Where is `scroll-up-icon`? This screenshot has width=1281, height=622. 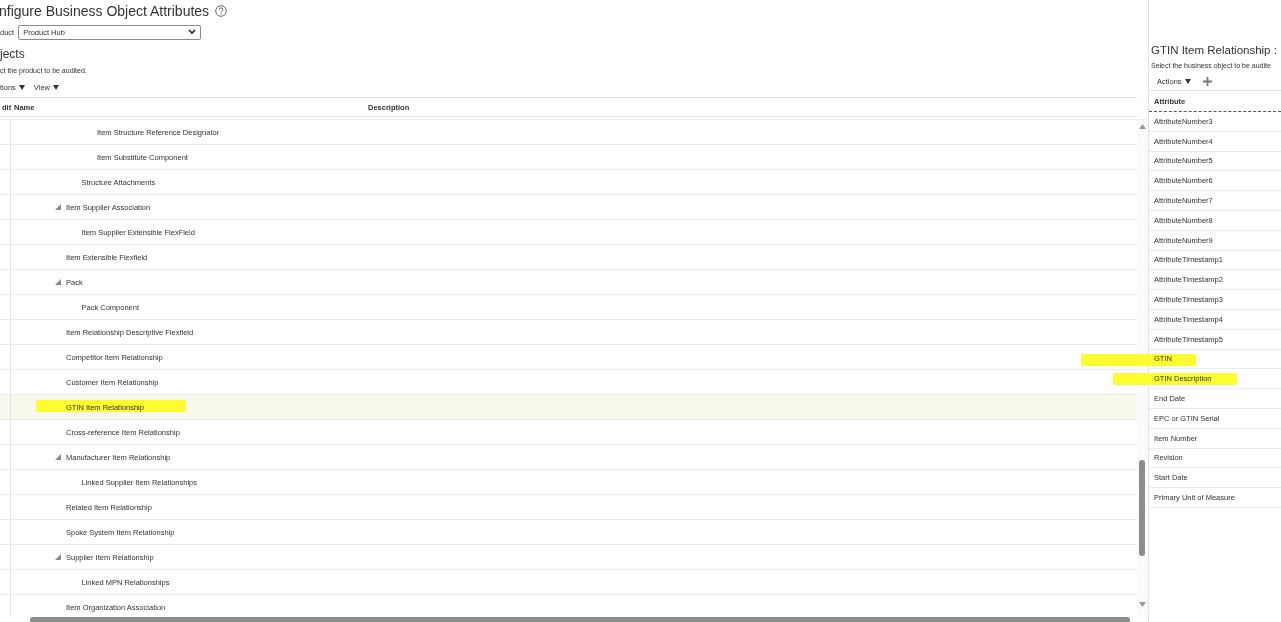 scroll-up-icon is located at coordinates (1142, 126).